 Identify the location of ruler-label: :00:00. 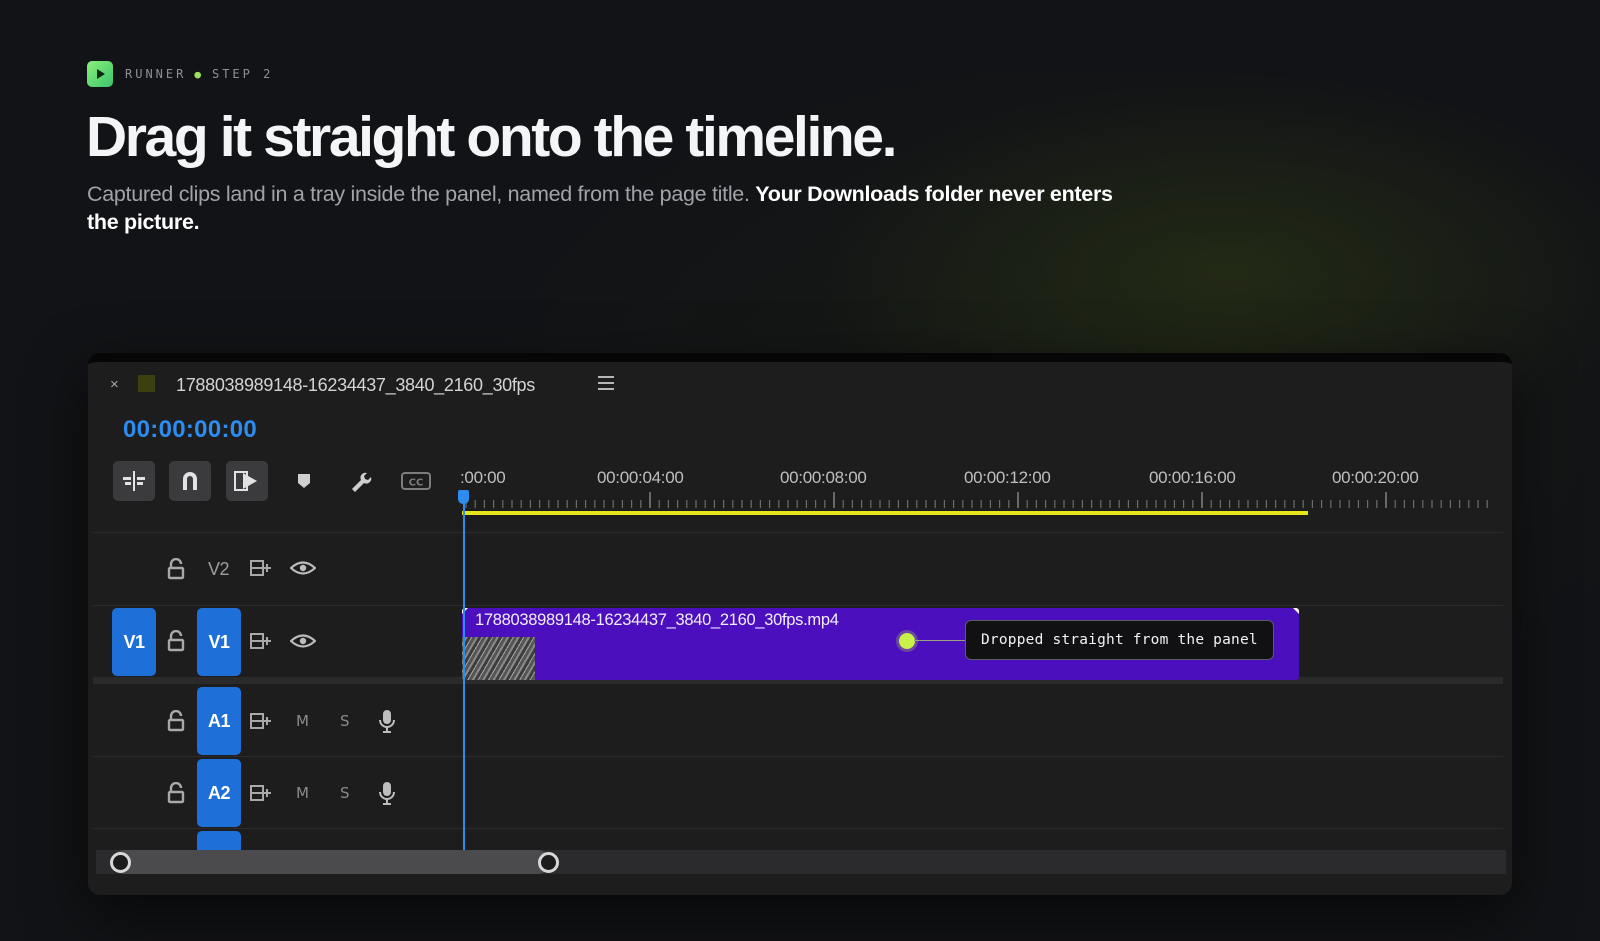
(483, 477).